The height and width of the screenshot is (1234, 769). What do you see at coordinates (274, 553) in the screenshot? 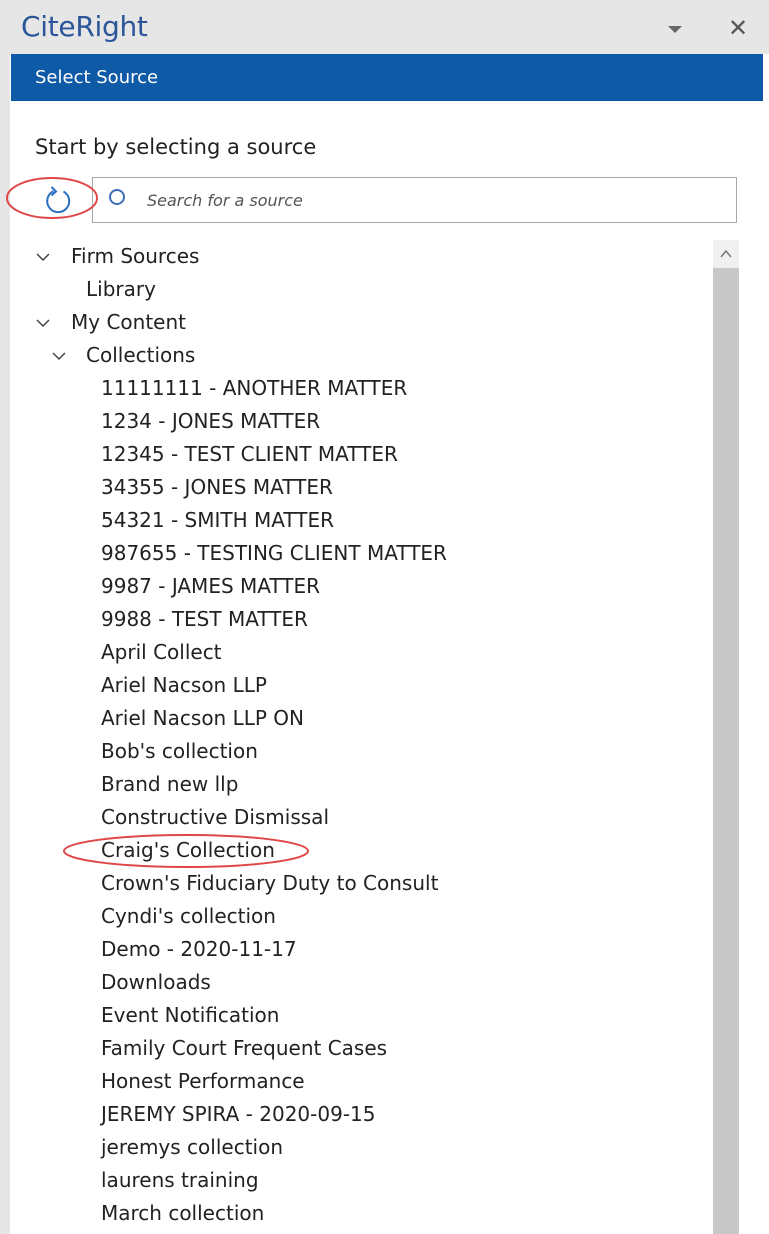
I see `collection-item: 987655 - TESTING CLIENT MATTER` at bounding box center [274, 553].